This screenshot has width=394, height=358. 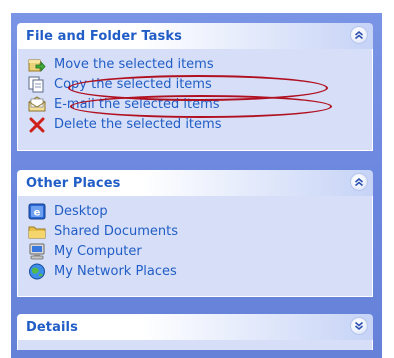 I want to click on place-desktop-label: Desktop, so click(x=81, y=211).